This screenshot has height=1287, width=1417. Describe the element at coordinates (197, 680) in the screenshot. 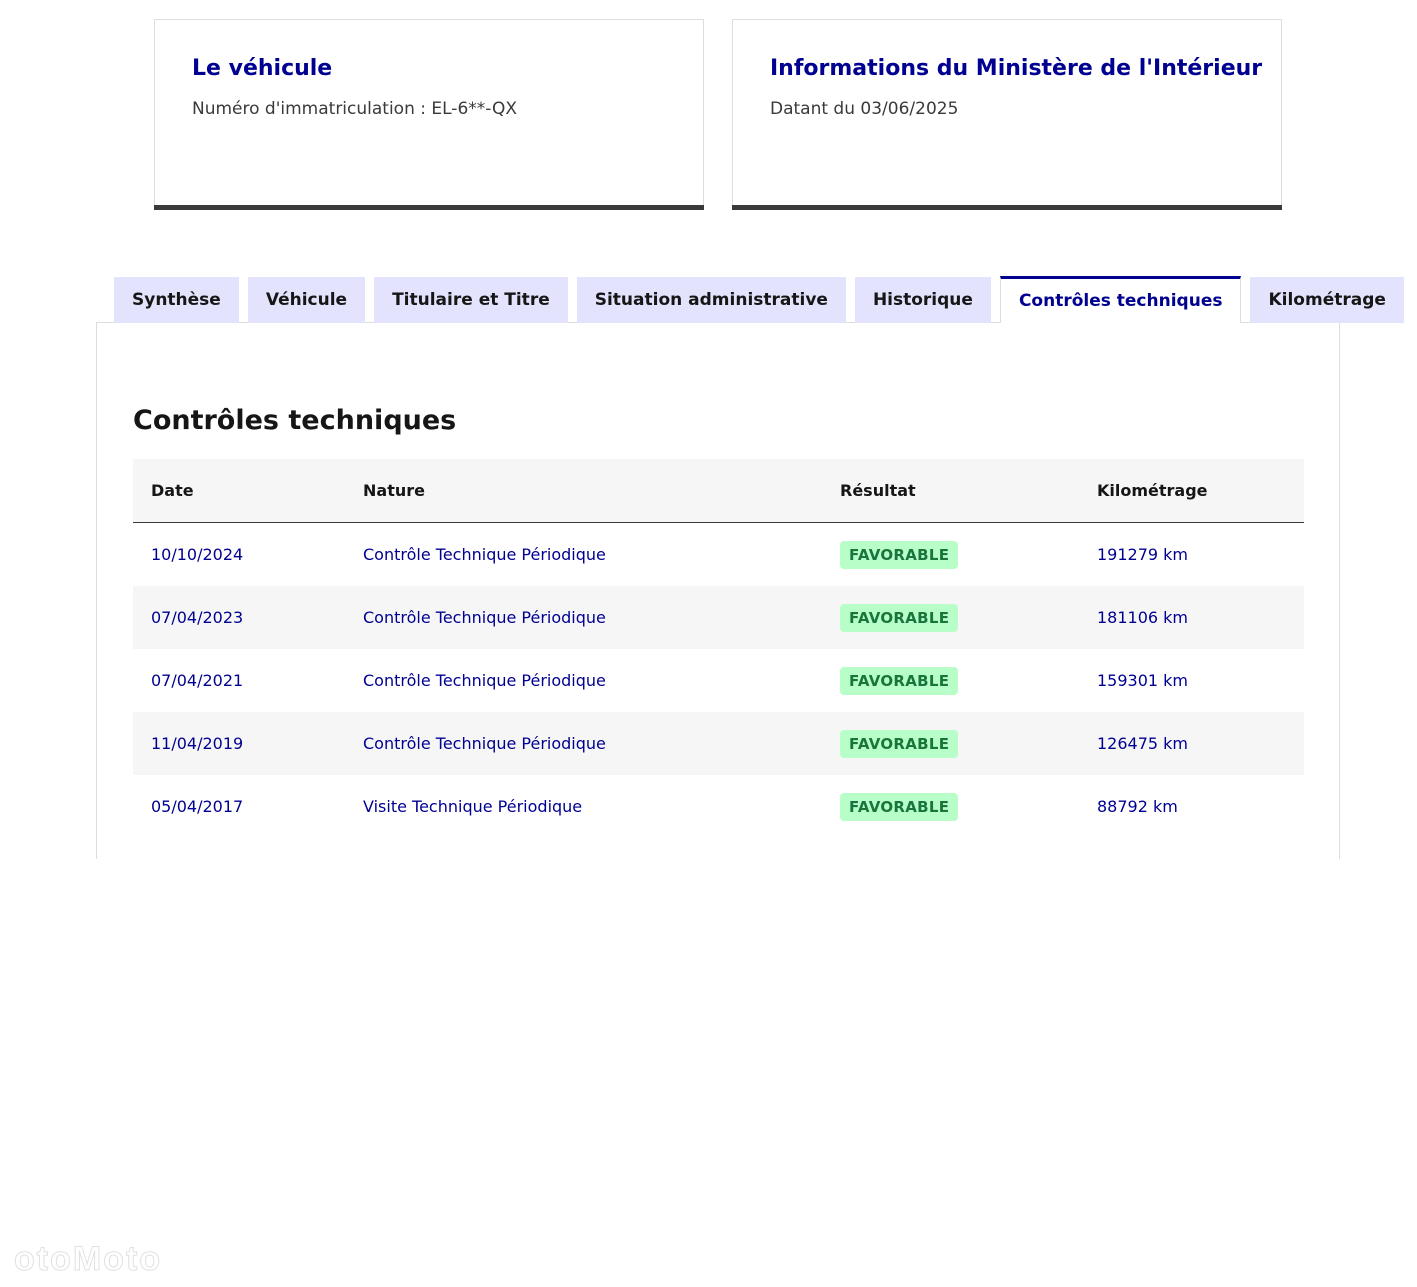

I see `row-date: 07/04/2021` at that location.